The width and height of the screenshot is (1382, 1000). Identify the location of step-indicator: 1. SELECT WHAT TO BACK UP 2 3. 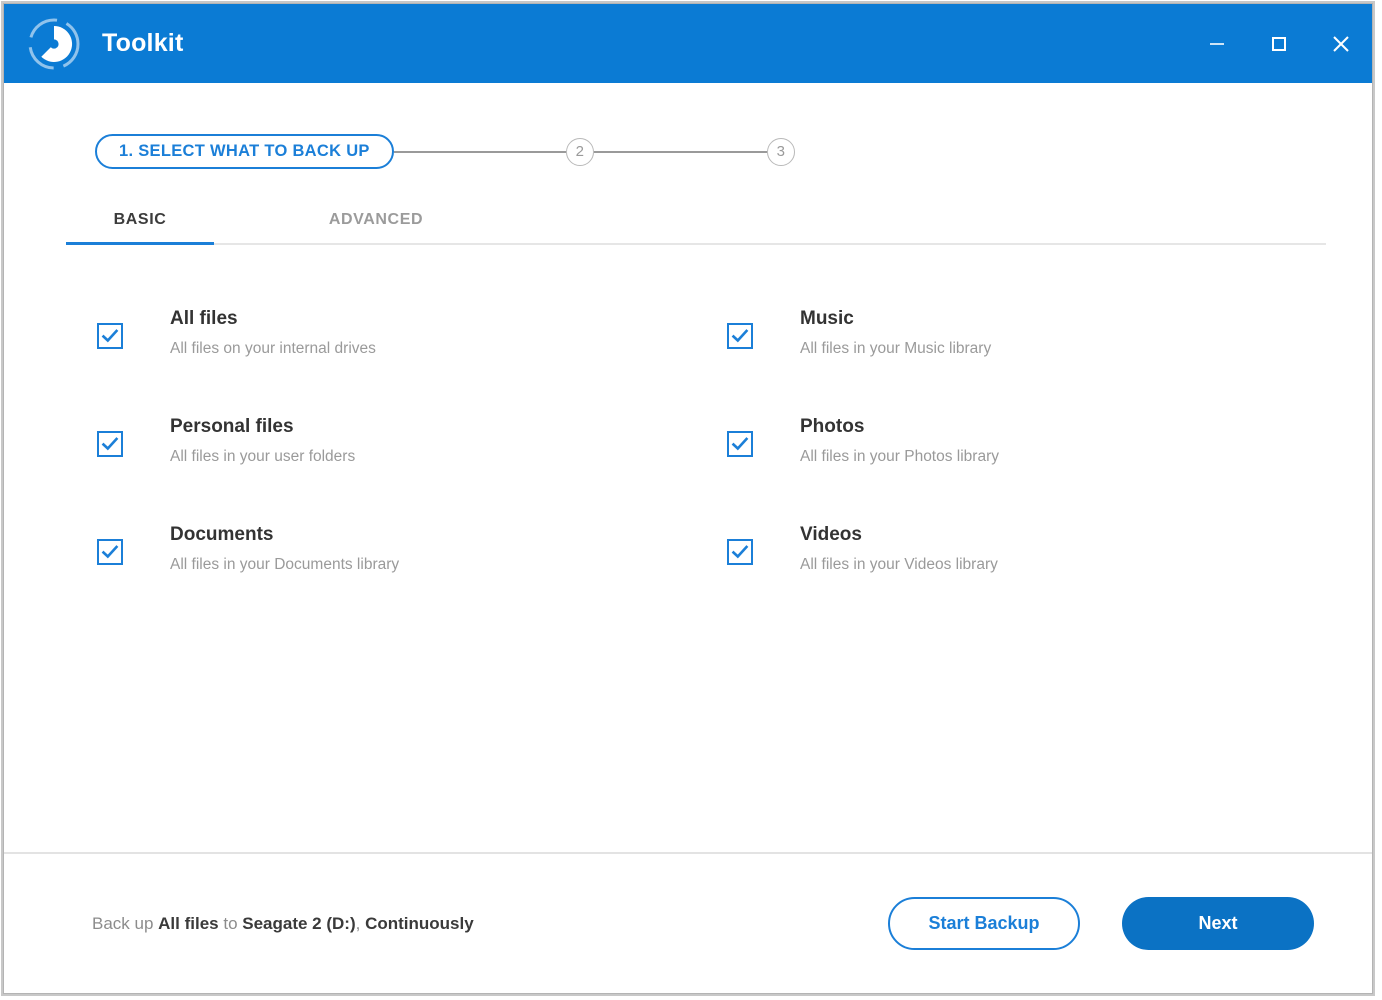
(733, 151).